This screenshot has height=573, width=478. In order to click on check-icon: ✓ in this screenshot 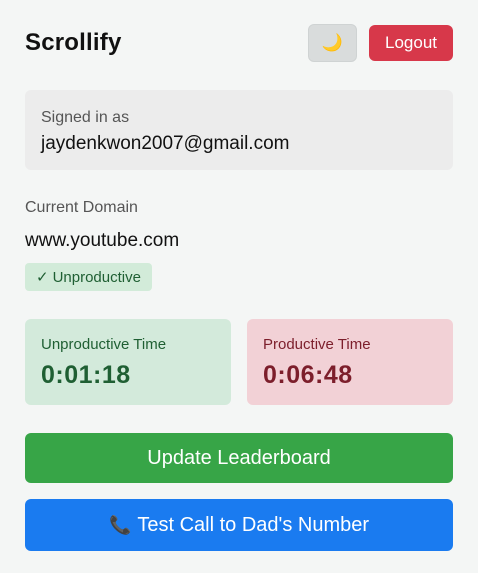, I will do `click(42, 277)`.